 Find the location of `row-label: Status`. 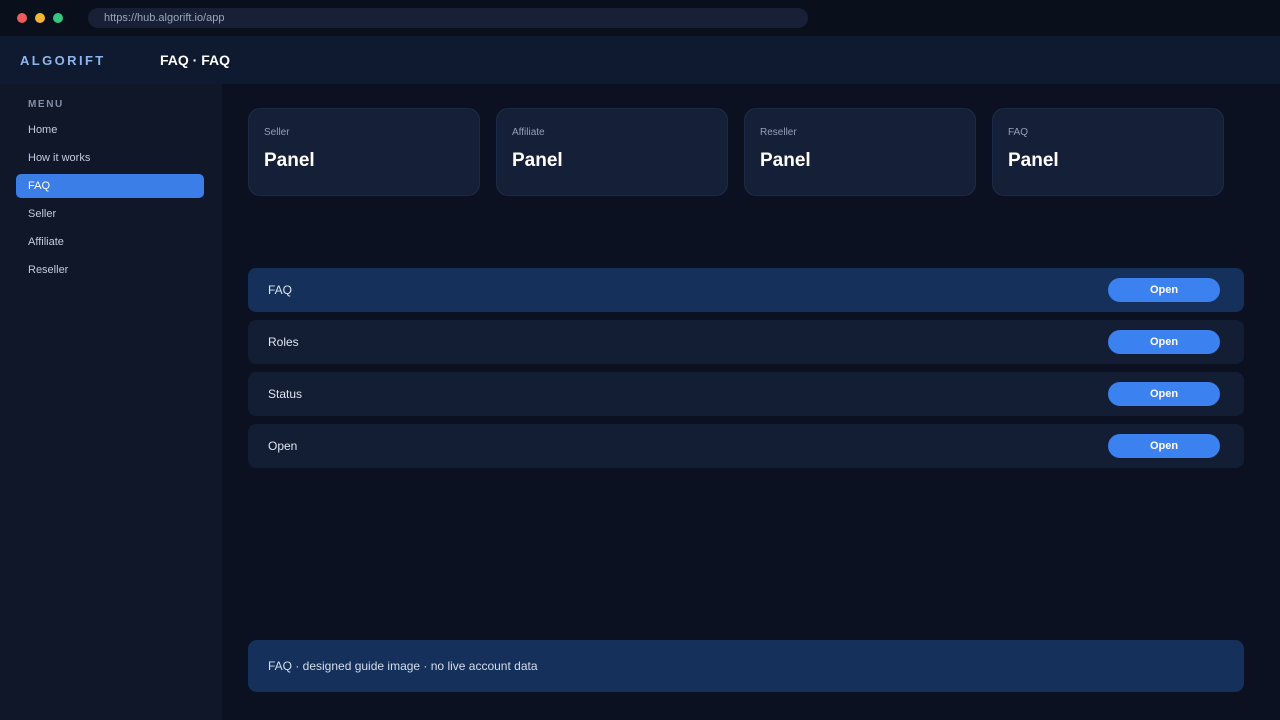

row-label: Status is located at coordinates (285, 394).